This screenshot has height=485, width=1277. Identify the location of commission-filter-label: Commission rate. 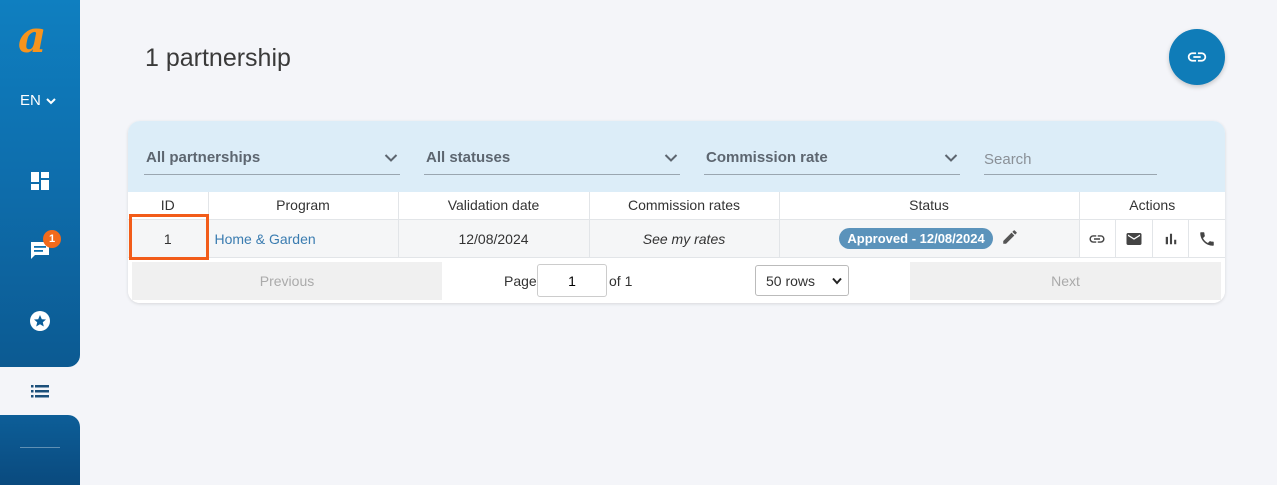
(767, 157).